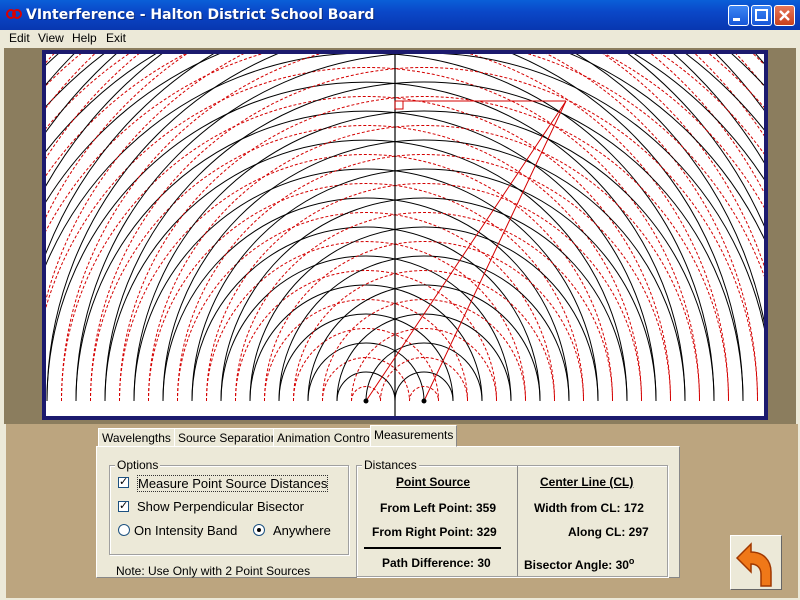  I want to click on options-legend: Options, so click(138, 465).